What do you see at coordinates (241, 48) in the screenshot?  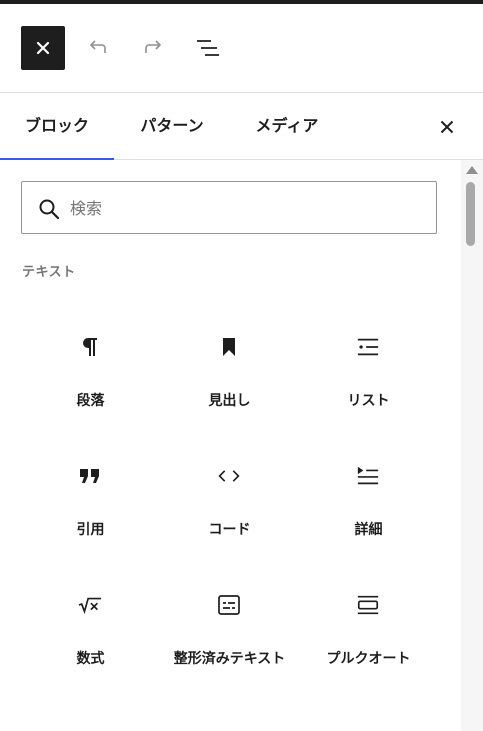 I see `editor-toolbar` at bounding box center [241, 48].